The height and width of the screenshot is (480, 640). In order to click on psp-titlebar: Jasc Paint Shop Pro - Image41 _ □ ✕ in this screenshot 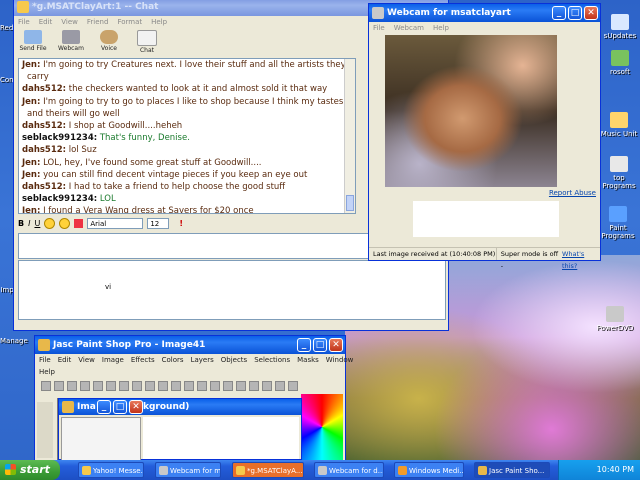, I will do `click(190, 345)`.